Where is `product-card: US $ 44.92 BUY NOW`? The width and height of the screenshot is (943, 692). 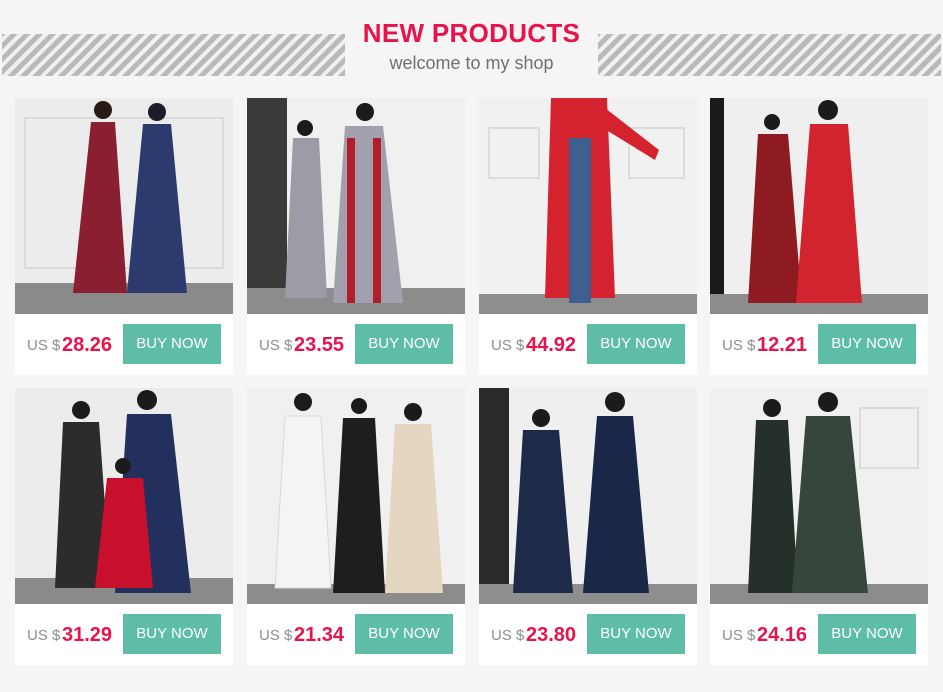
product-card: US $ 44.92 BUY NOW is located at coordinates (588, 236).